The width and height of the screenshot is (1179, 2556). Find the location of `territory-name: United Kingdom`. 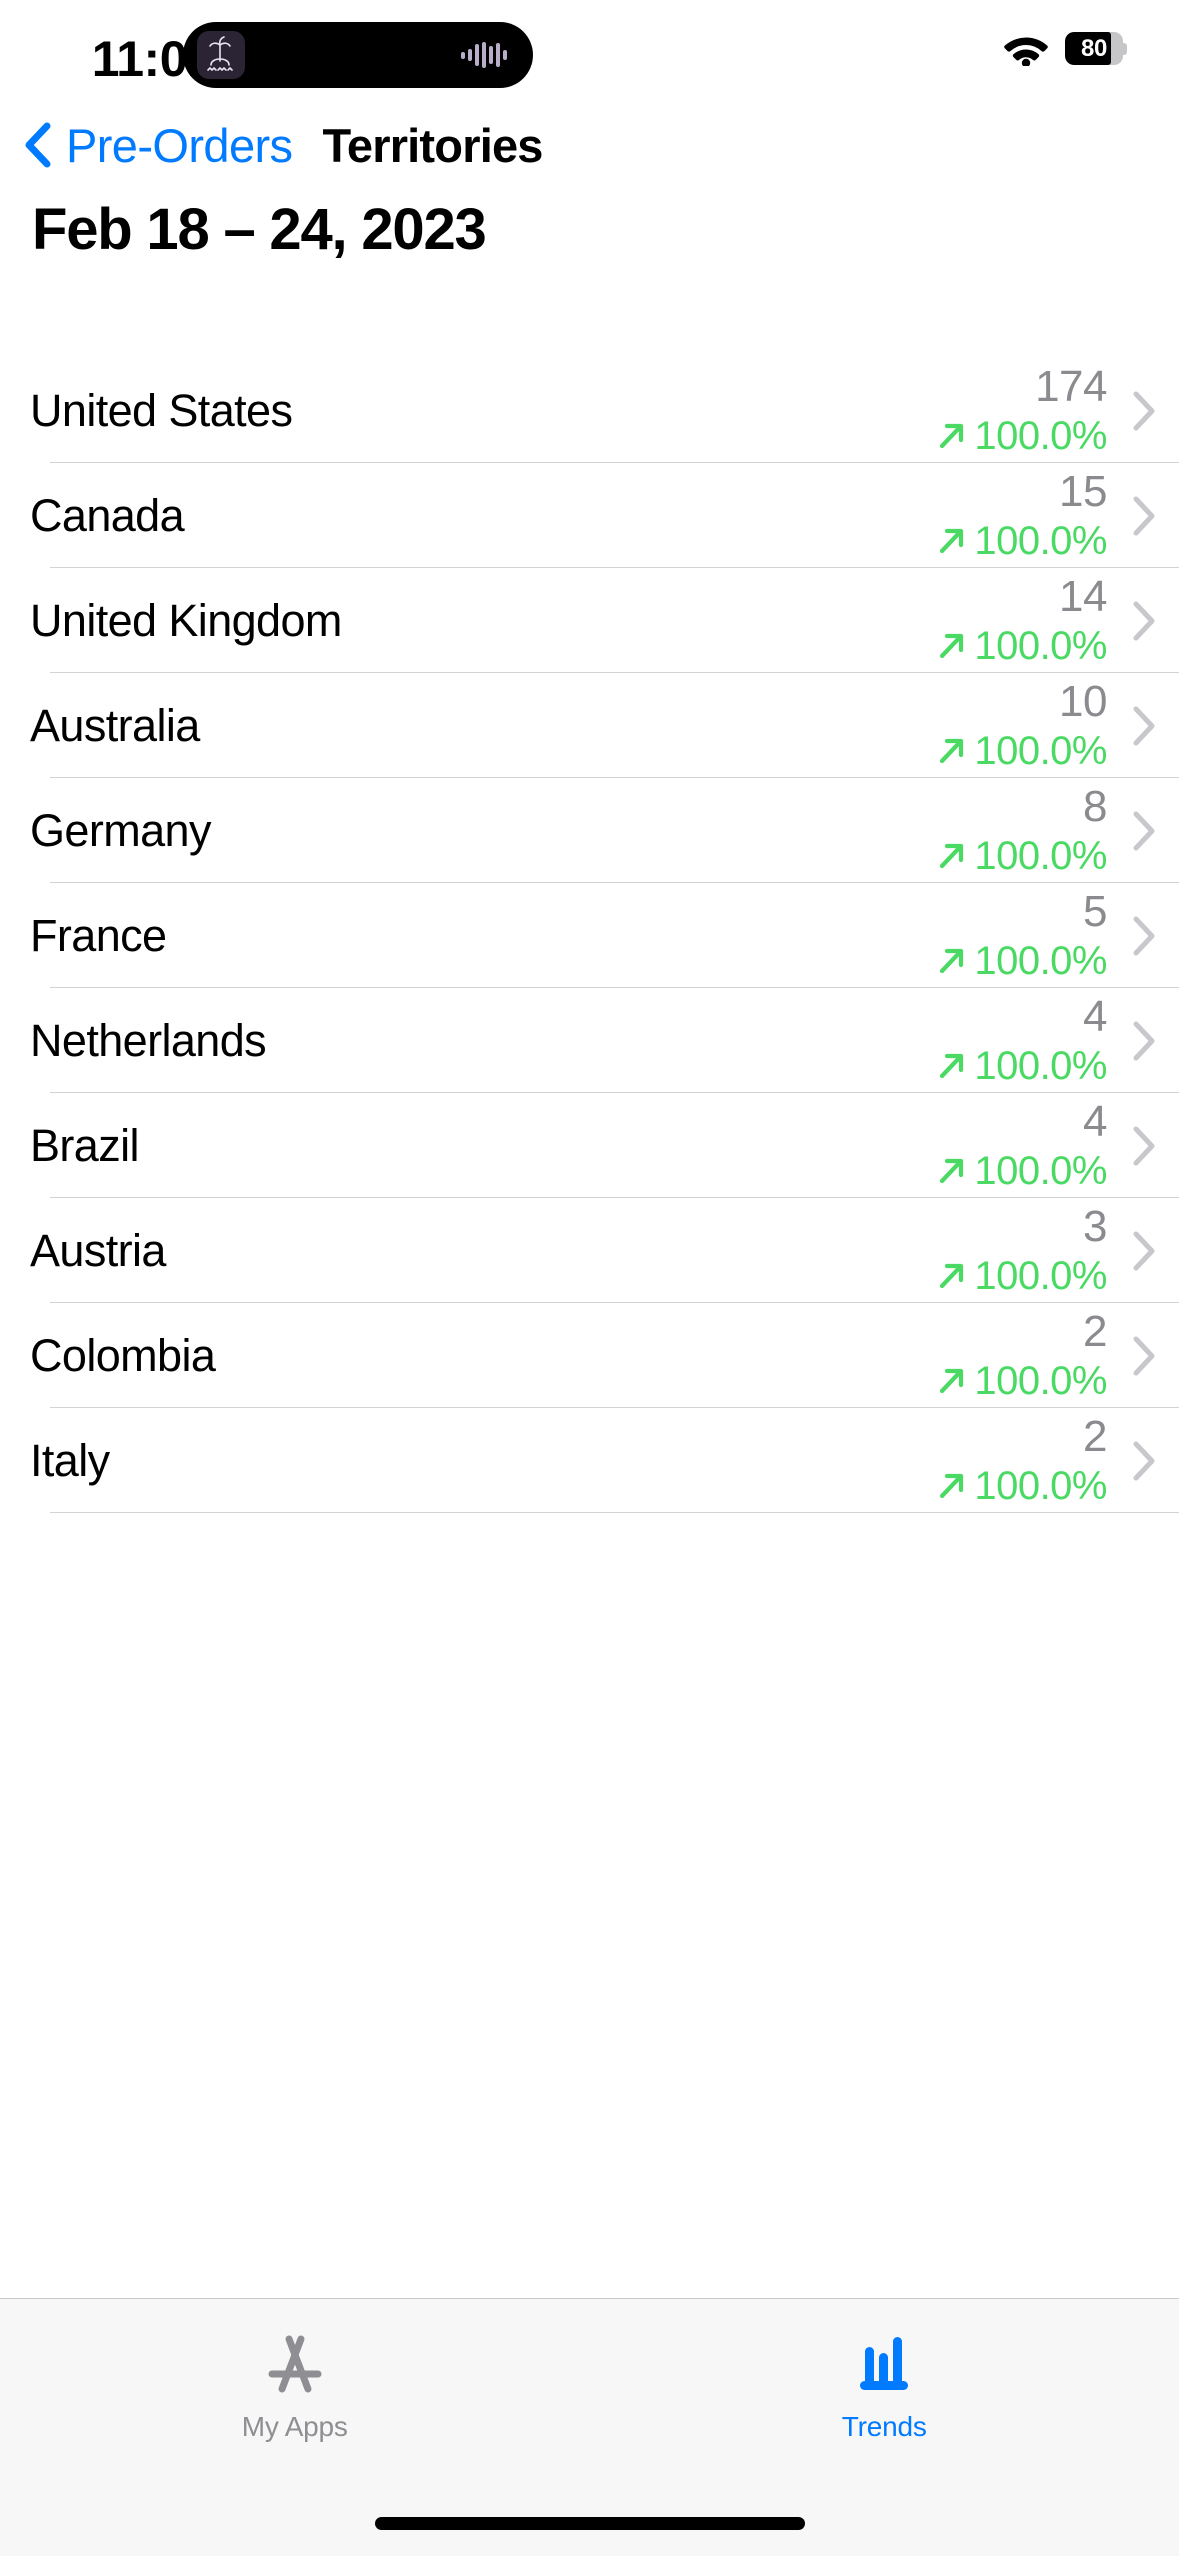

territory-name: United Kingdom is located at coordinates (186, 620).